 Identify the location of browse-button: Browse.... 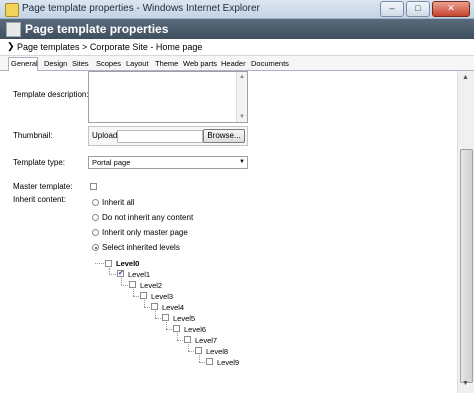
(224, 136).